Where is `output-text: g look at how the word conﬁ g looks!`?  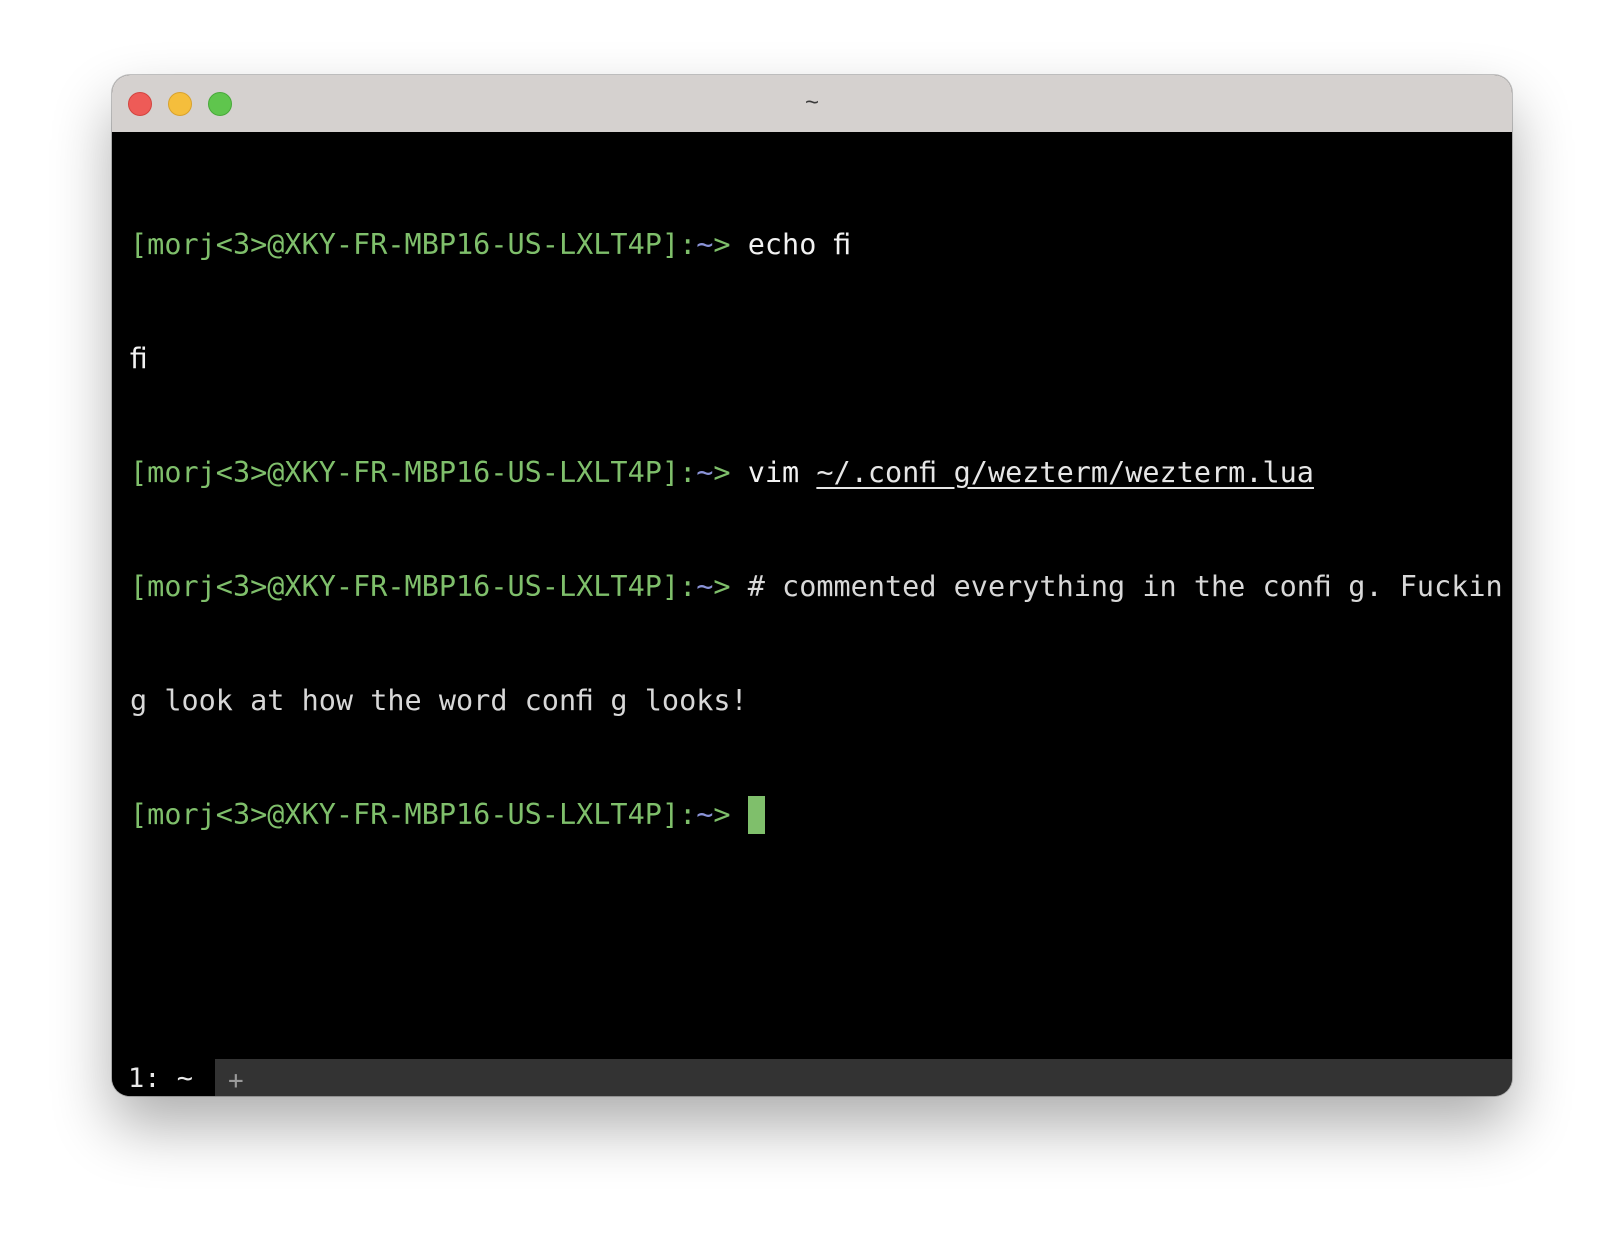
output-text: g look at how the word conﬁ g looks! is located at coordinates (439, 700).